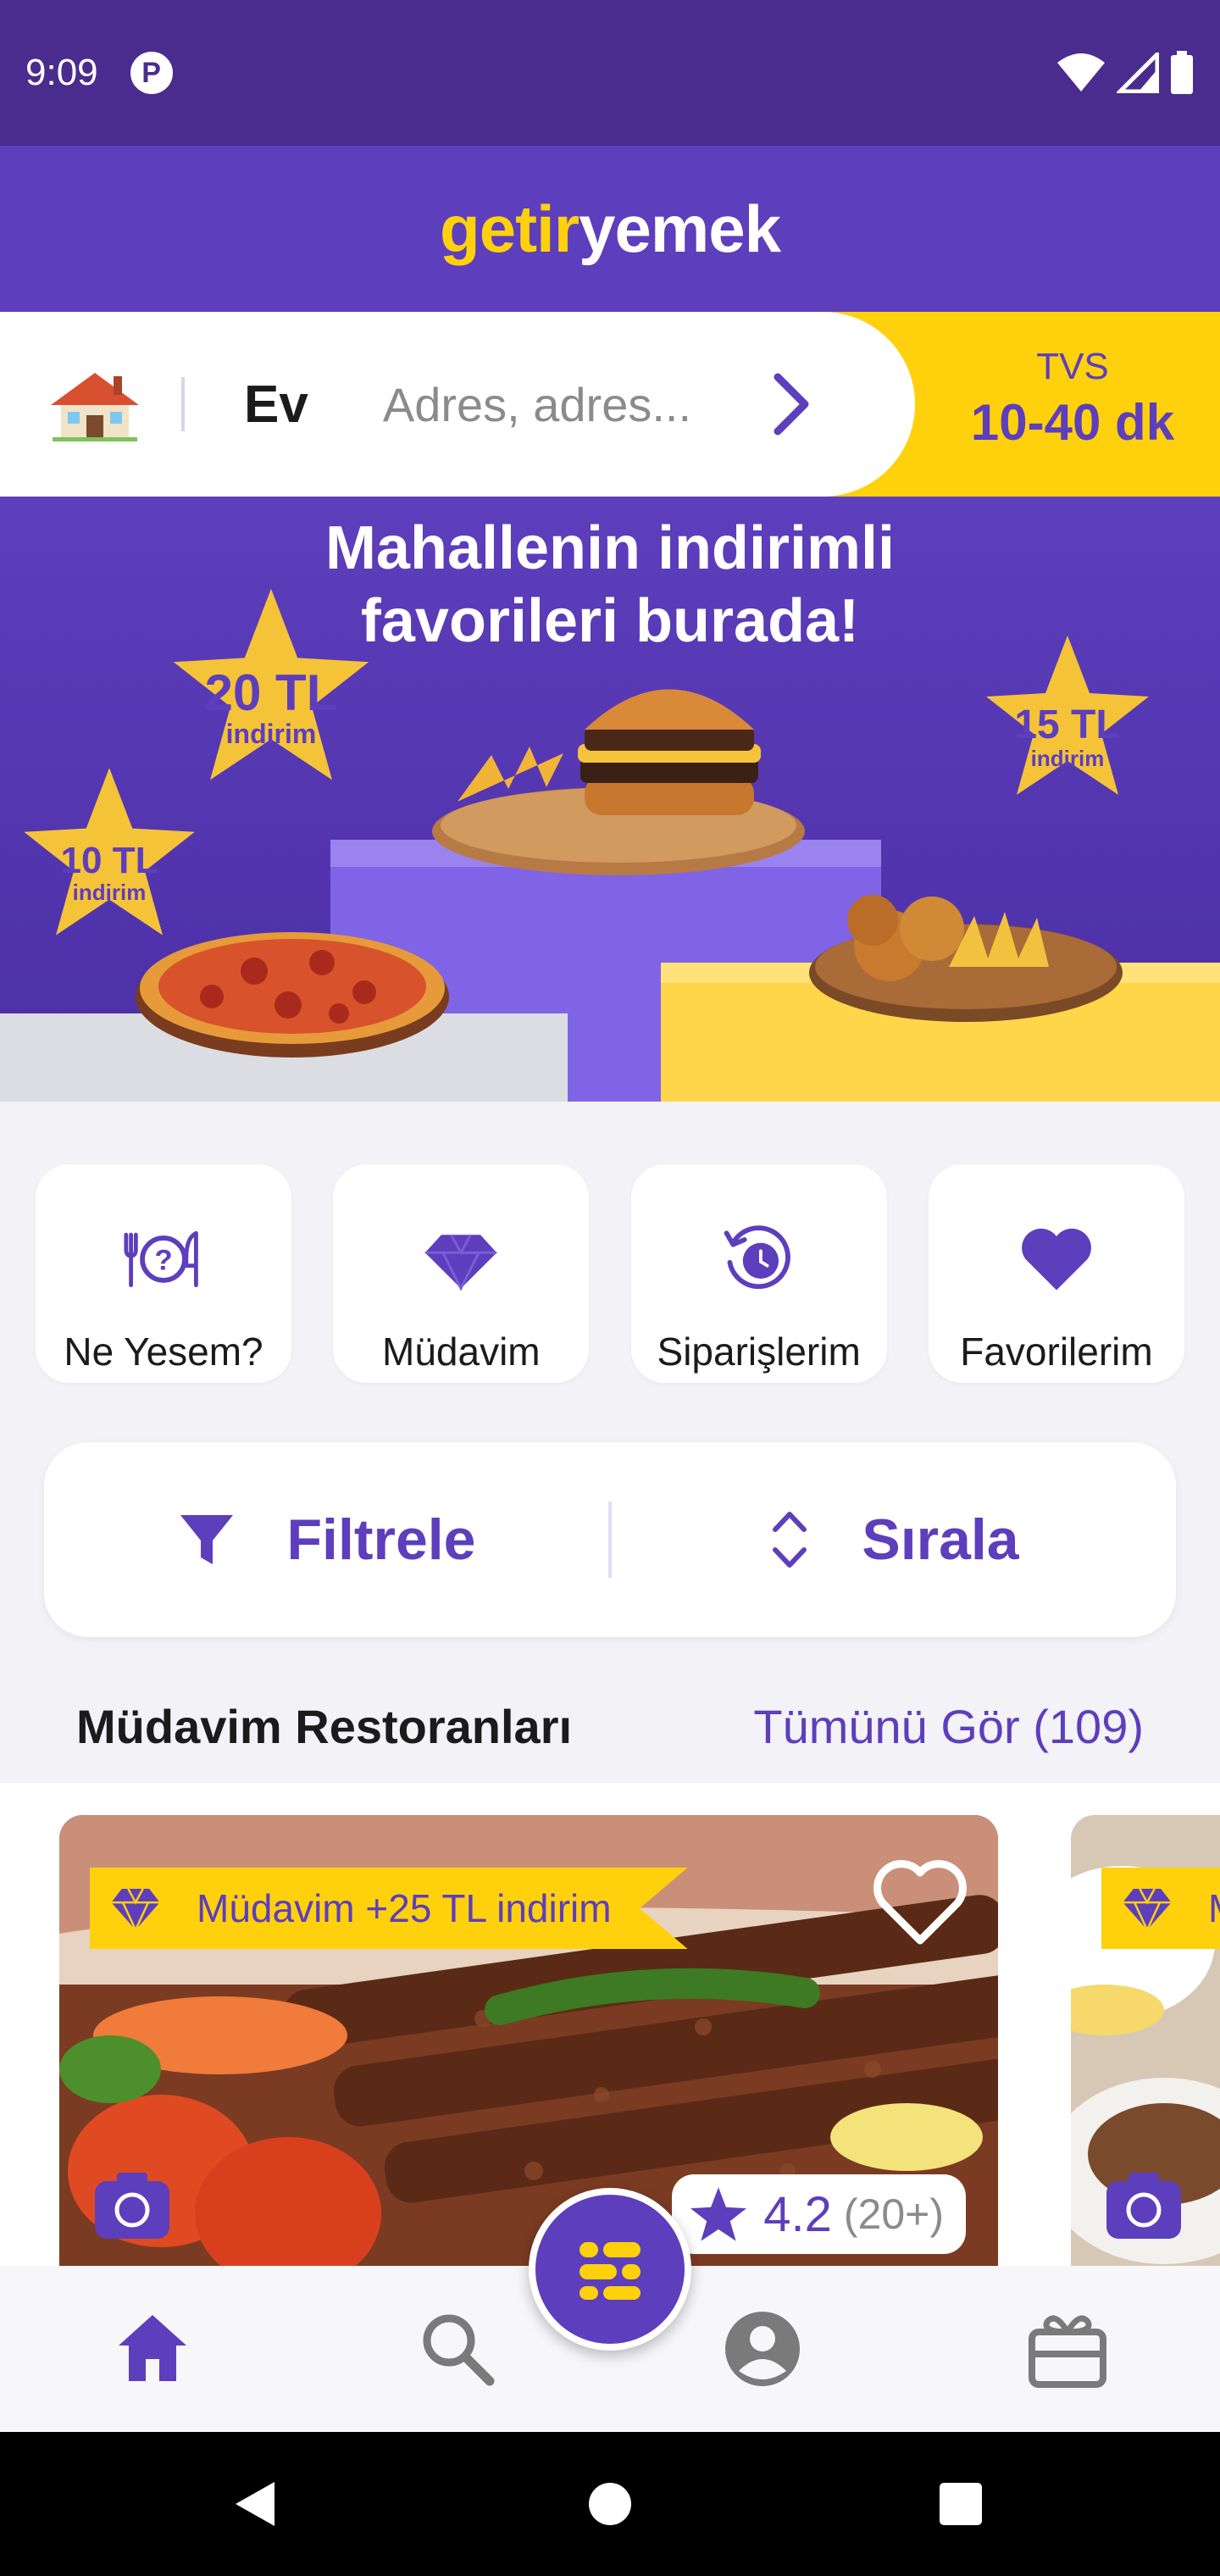 This screenshot has width=1220, height=2576. Describe the element at coordinates (759, 1352) in the screenshot. I see `quick-action-label: Siparişlerim` at that location.